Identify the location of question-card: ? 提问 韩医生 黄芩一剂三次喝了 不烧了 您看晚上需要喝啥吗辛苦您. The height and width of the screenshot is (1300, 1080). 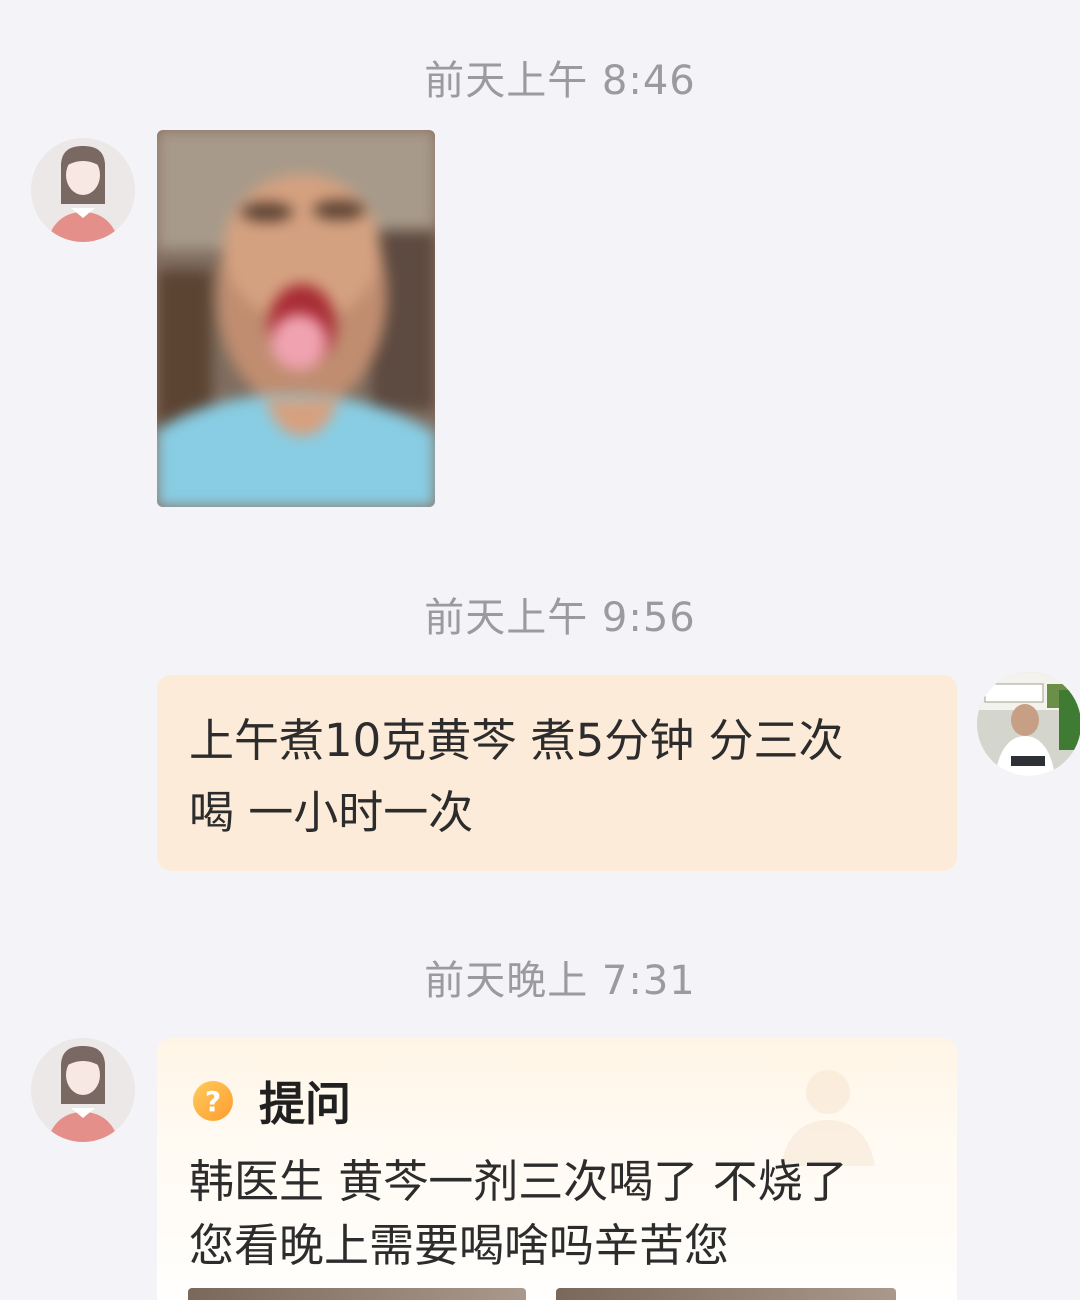
(557, 1169).